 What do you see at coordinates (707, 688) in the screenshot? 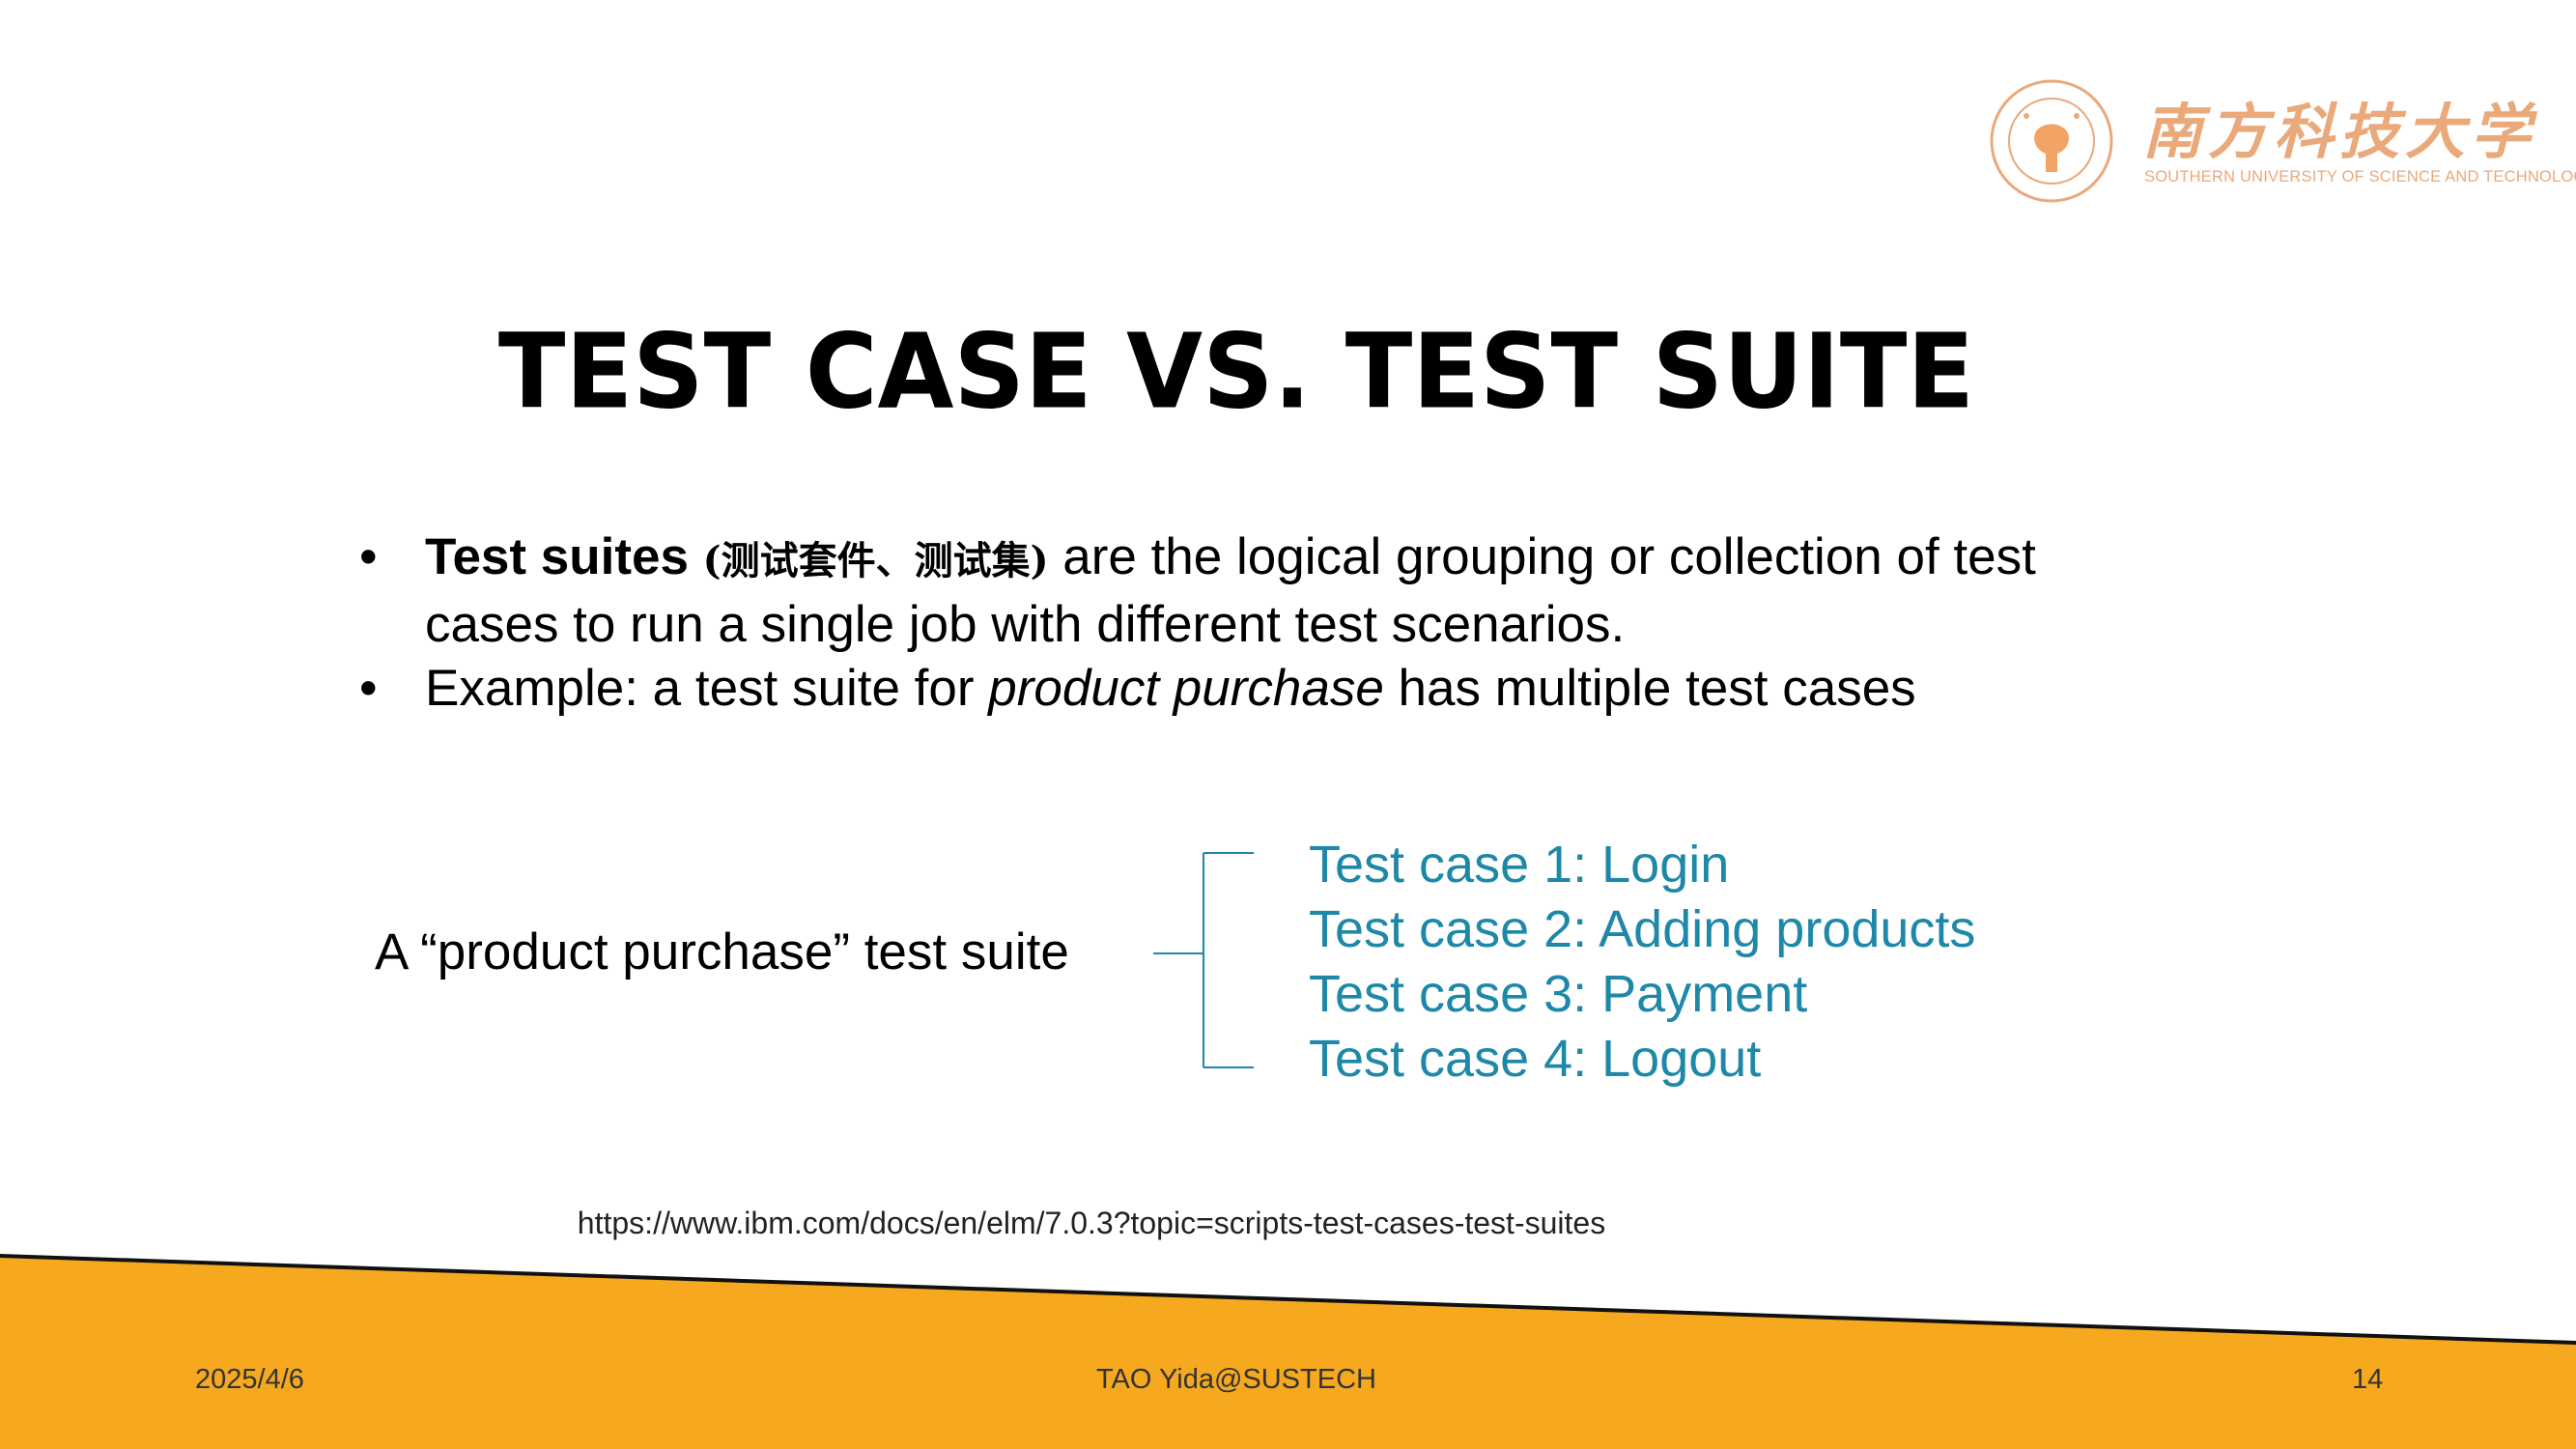
I see `example-prefix: Example: a test suite for` at bounding box center [707, 688].